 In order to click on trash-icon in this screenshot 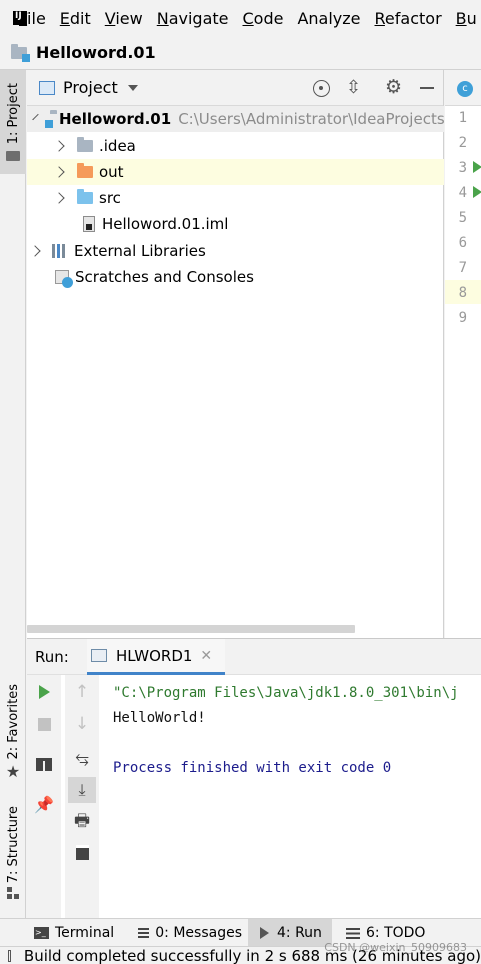, I will do `click(82, 852)`.